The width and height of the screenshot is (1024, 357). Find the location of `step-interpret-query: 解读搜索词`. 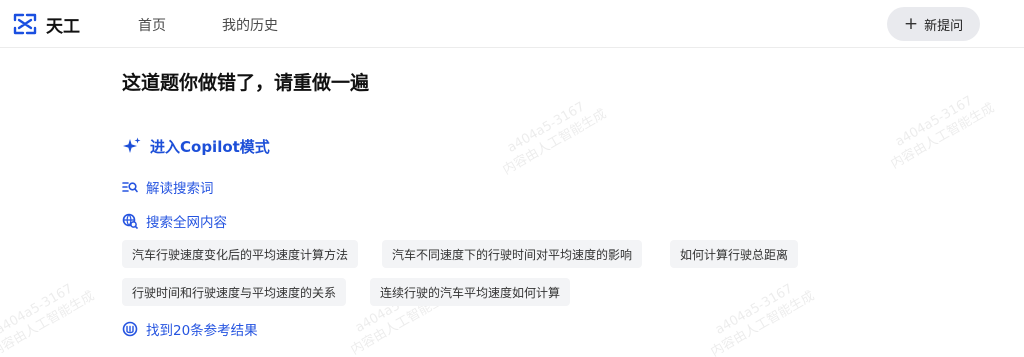

step-interpret-query: 解读搜索词 is located at coordinates (168, 187).